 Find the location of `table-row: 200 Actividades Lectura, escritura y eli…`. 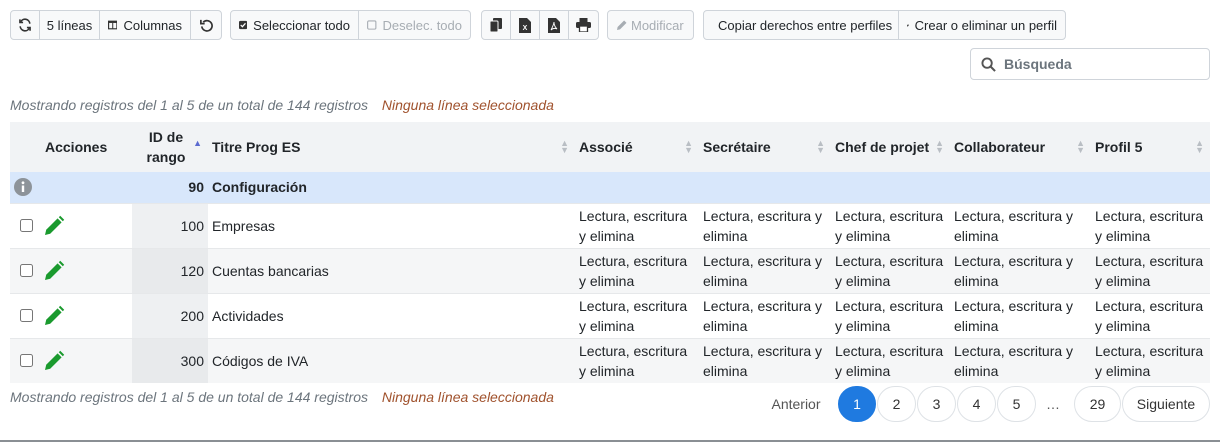

table-row: 200 Actividades Lectura, escritura y eli… is located at coordinates (610, 315).